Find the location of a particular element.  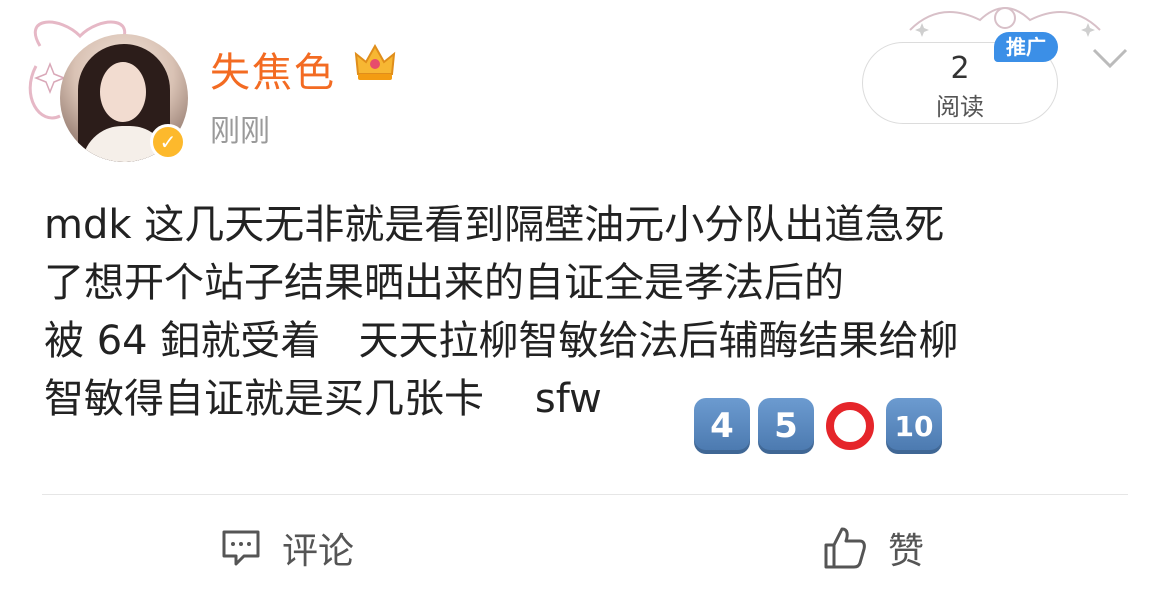

post-text-line: 被 64 鈤就受着 天天拉柳智敏给法后辅酶结果给柳 is located at coordinates (501, 341).